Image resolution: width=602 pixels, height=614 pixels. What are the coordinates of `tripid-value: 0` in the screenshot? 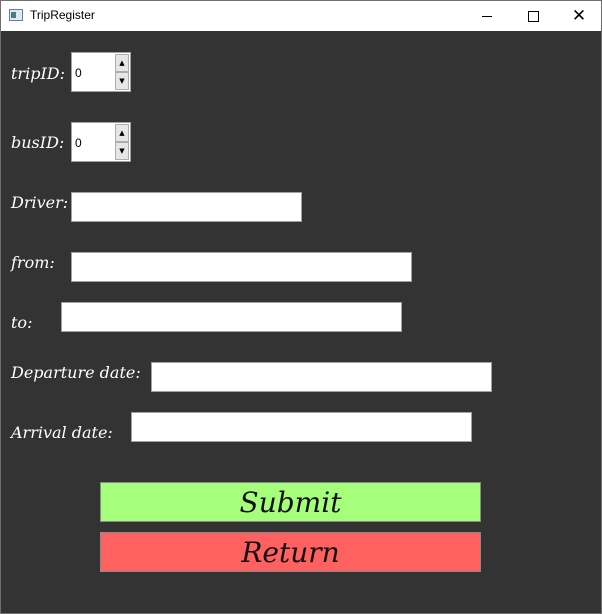 It's located at (78, 73).